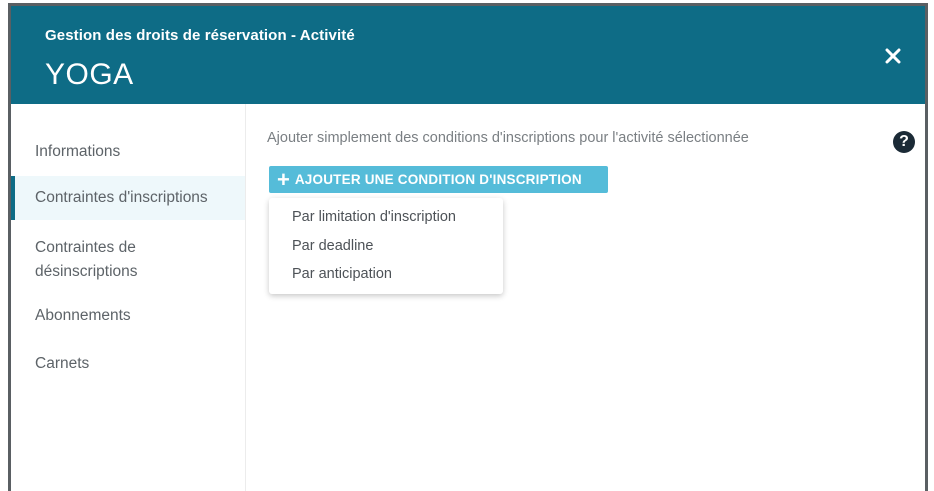 This screenshot has width=934, height=491. Describe the element at coordinates (893, 56) in the screenshot. I see `close-icon` at that location.